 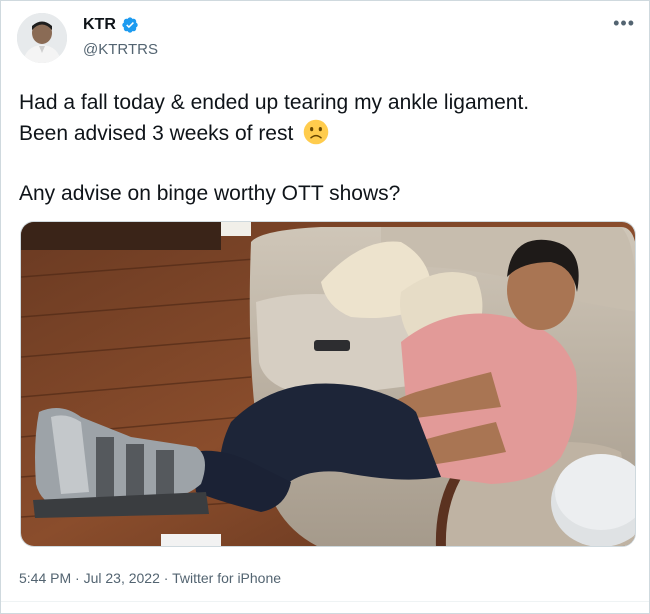 I want to click on divider, so click(x=325, y=601).